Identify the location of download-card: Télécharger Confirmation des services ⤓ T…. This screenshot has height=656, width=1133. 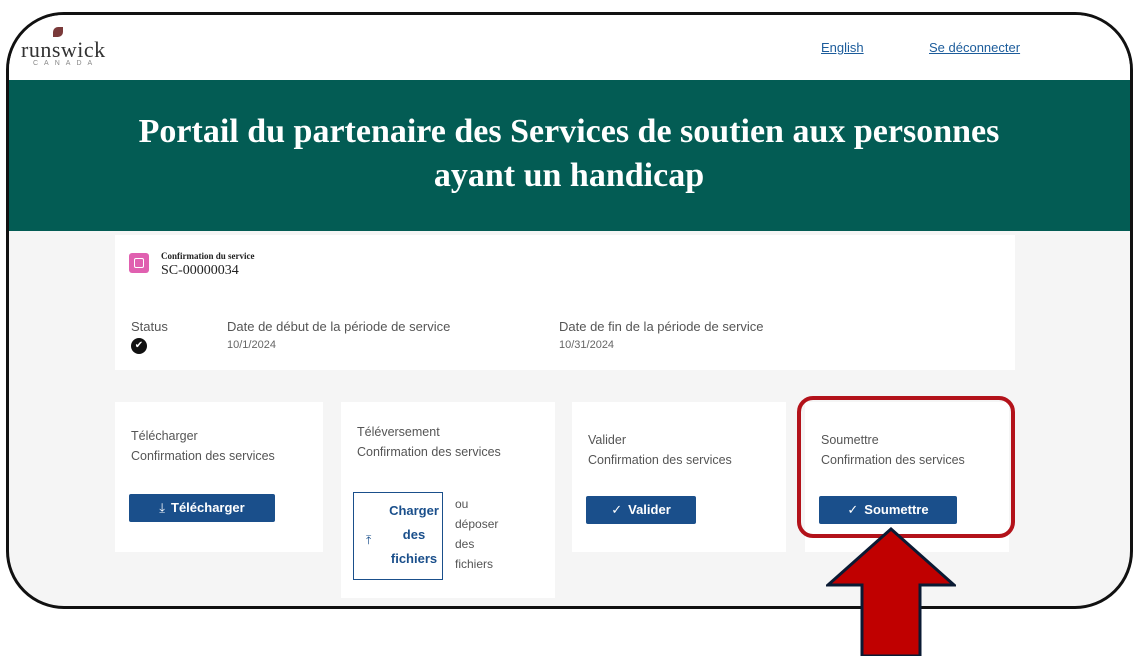
(219, 477).